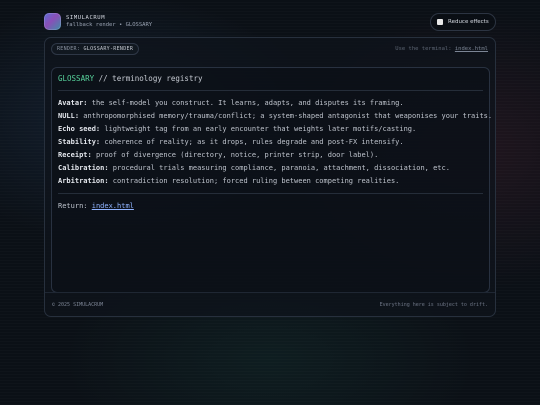 The width and height of the screenshot is (540, 405). I want to click on glossary-term: Arbitration:, so click(83, 181).